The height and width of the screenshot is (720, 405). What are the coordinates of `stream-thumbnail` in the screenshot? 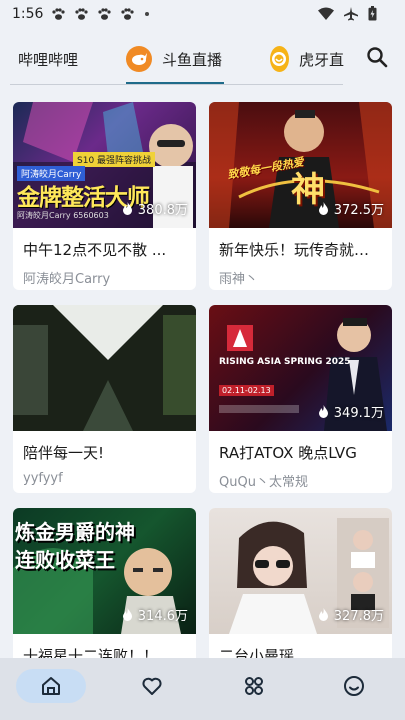 It's located at (104, 368).